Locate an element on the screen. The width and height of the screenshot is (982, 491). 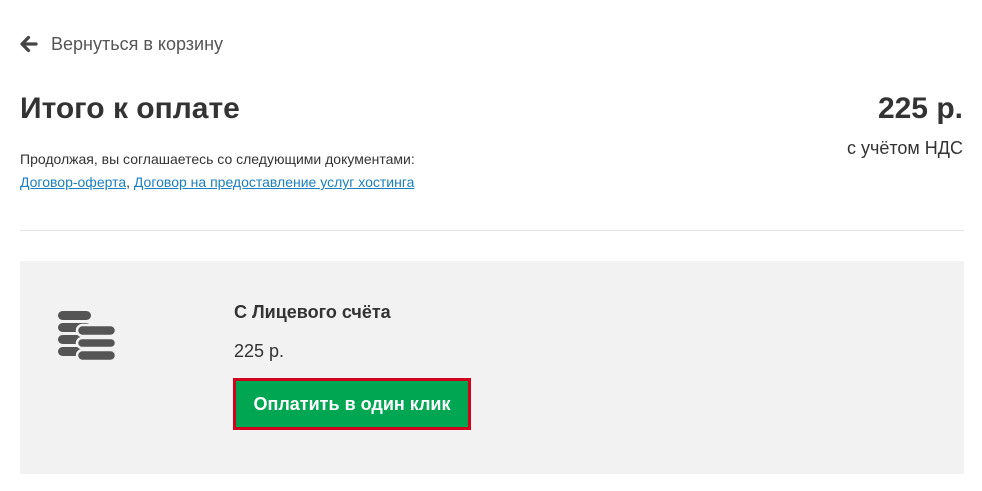
one-click-pay-button: Оплатить в один клик is located at coordinates (352, 404).